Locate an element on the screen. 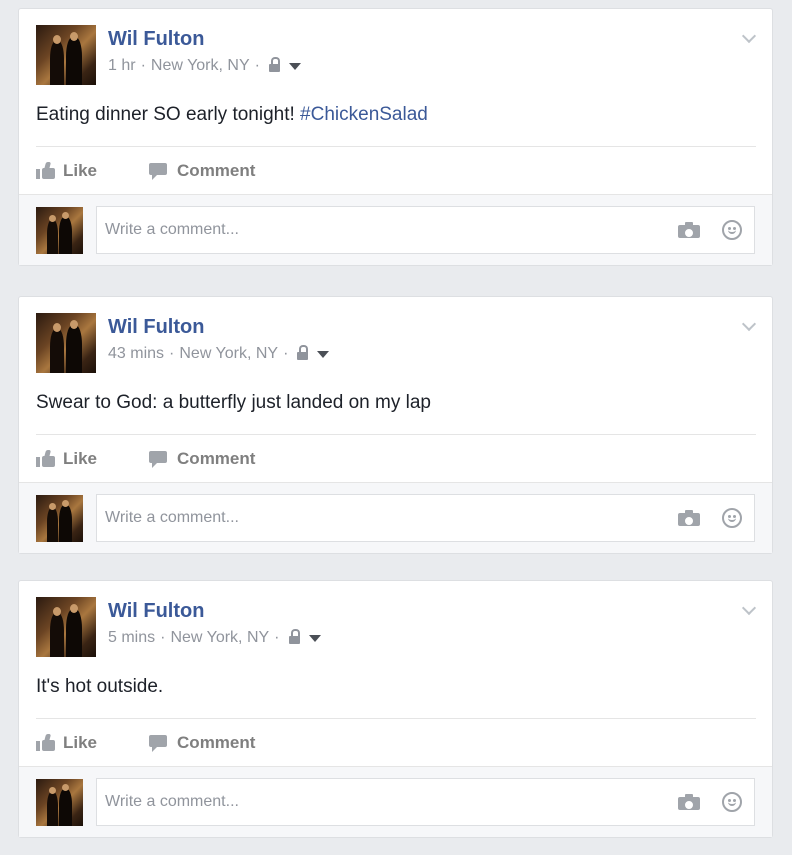 This screenshot has width=792, height=855. post-header: Wil Fulton 43 mins · New York, NY · is located at coordinates (396, 343).